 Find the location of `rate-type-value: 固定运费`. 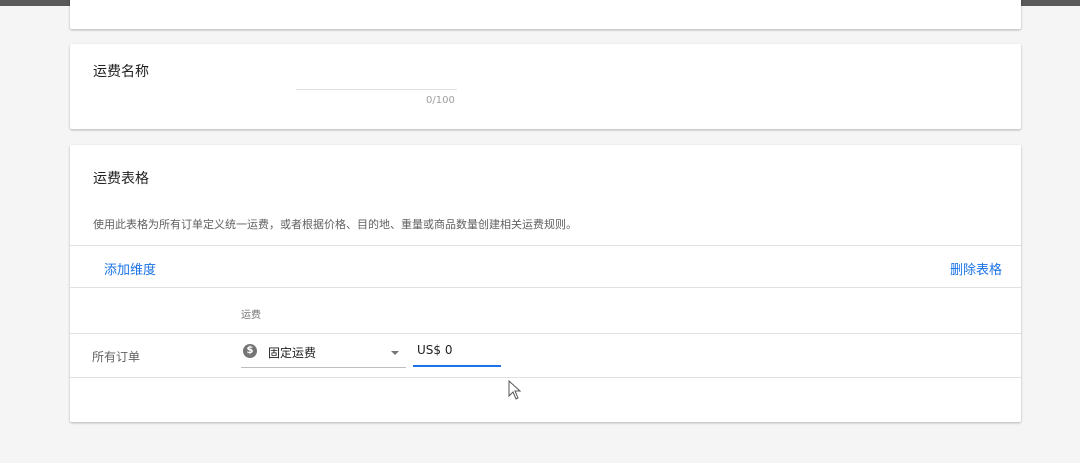

rate-type-value: 固定运费 is located at coordinates (292, 353).